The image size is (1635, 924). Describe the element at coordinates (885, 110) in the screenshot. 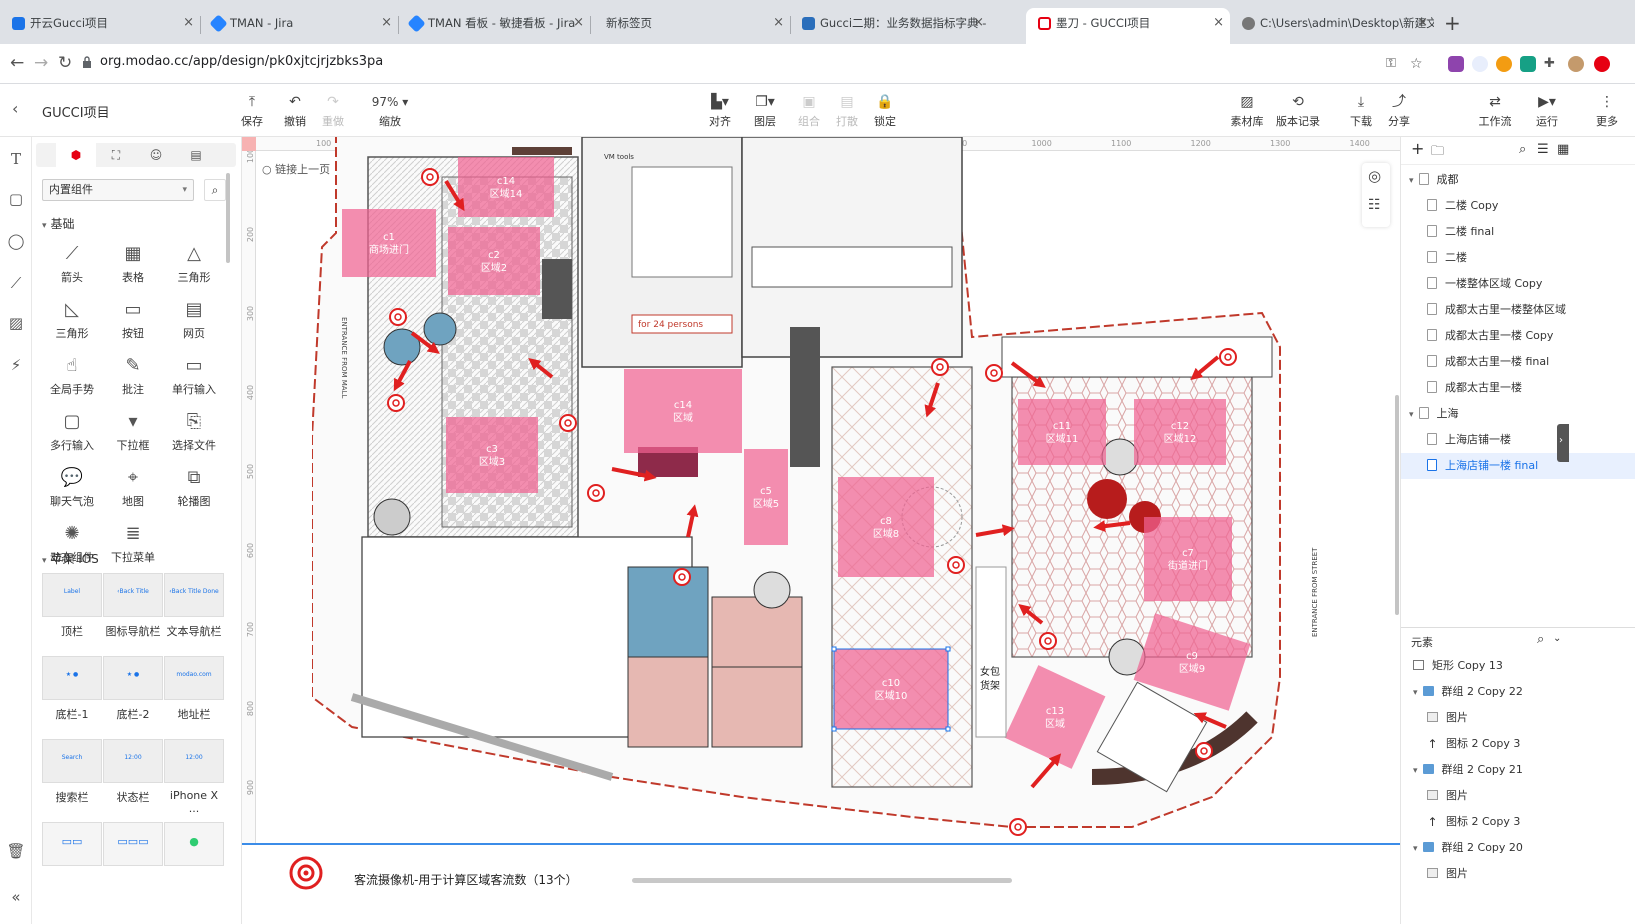

I see `lock-button: 🔒 锁定` at that location.